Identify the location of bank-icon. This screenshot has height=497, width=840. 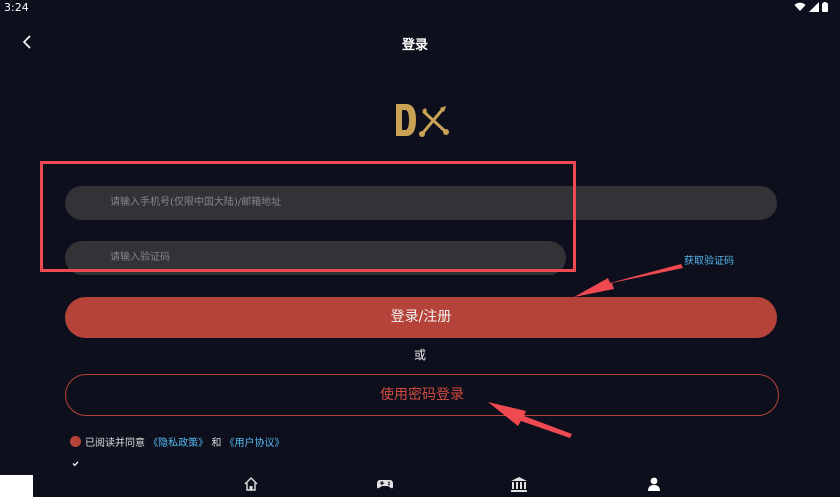
(519, 484).